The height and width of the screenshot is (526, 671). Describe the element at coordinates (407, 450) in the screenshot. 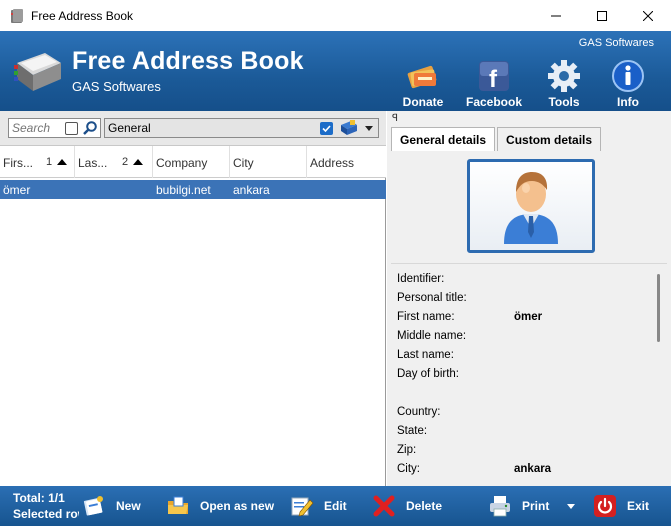

I see `field-label: Zip:` at that location.